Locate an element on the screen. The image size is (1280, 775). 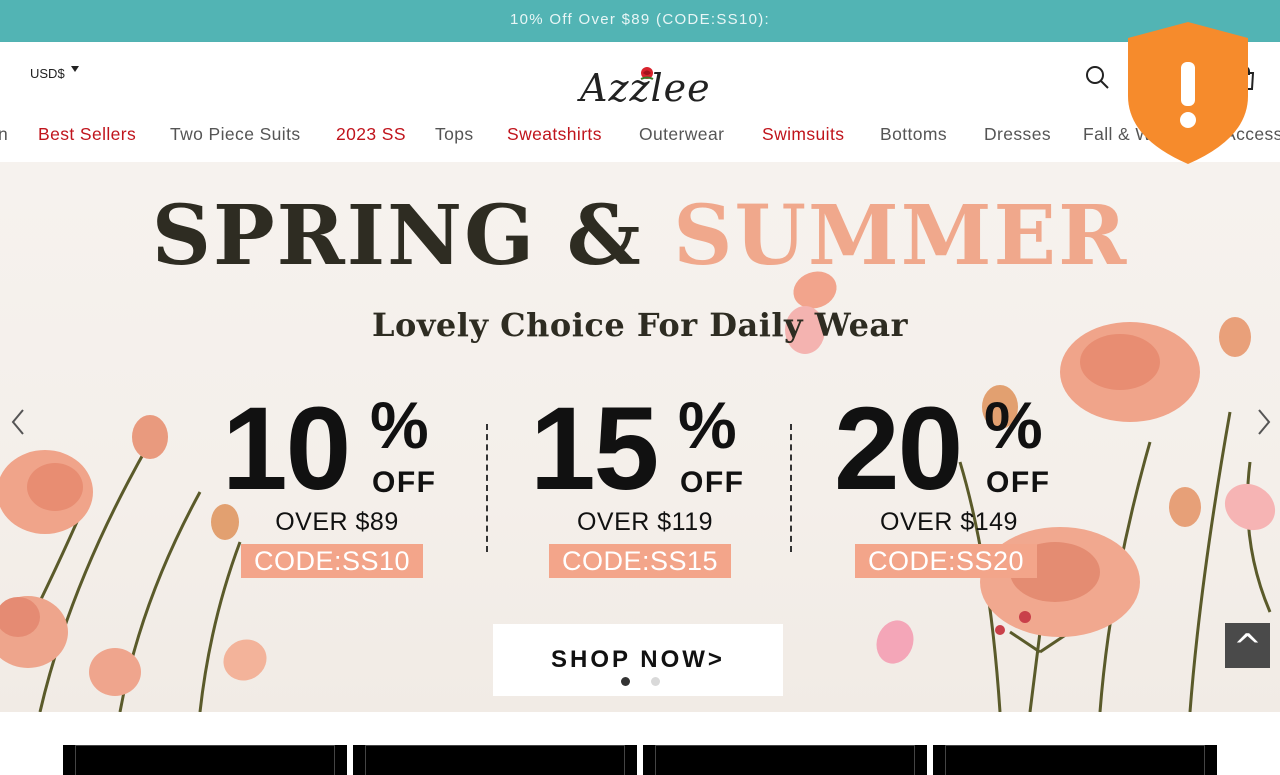
offer-threshold: OVER $149 is located at coordinates (949, 522).